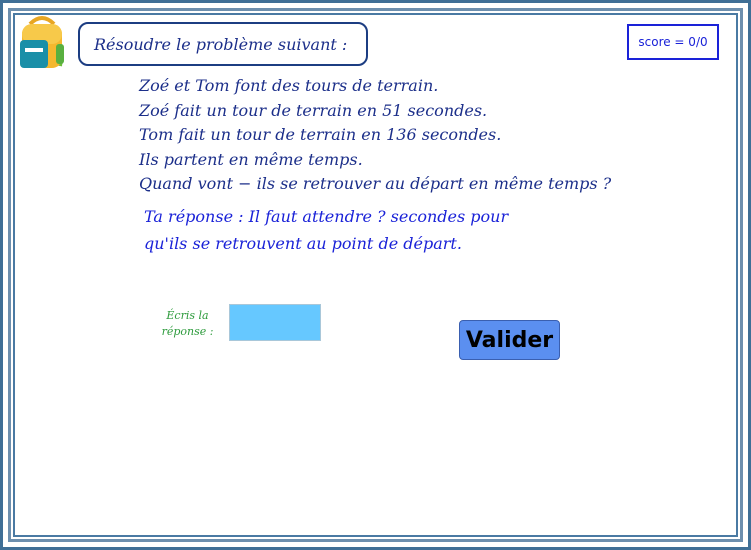 This screenshot has width=751, height=550. I want to click on answer-input, so click(275, 322).